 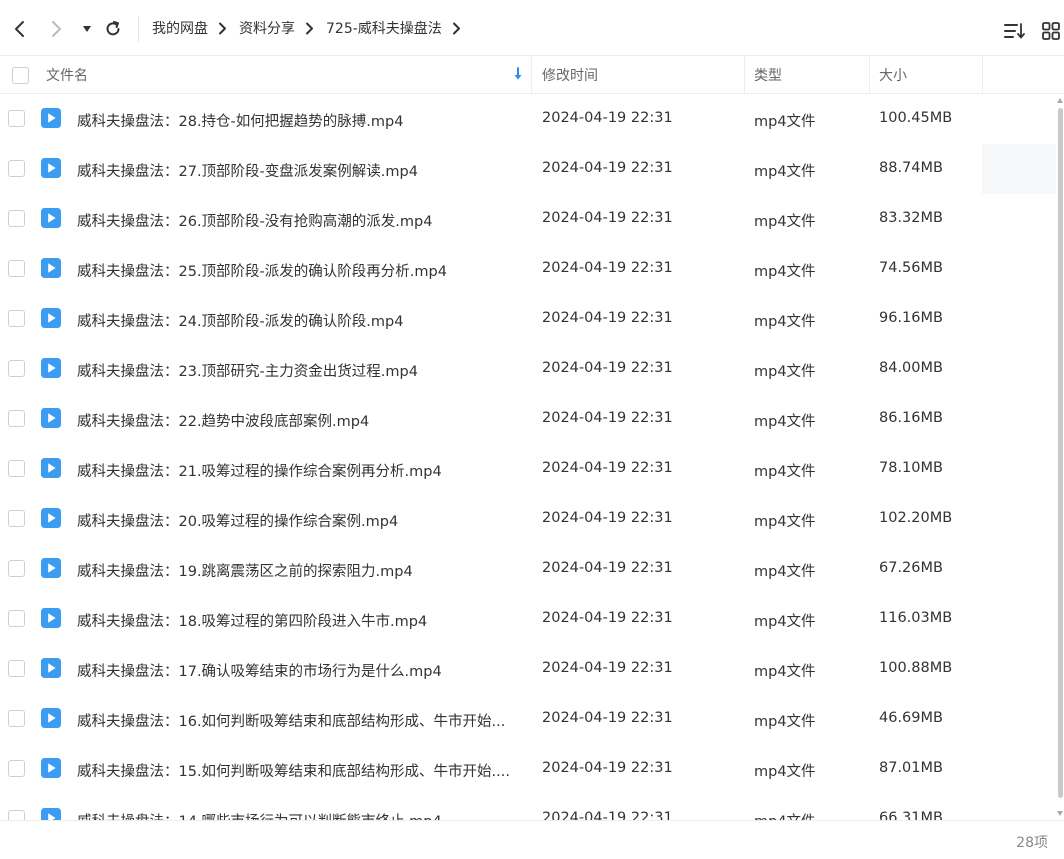 What do you see at coordinates (384, 28) in the screenshot?
I see `breadcrumb-item-current-folder: 725-威科夫操盘法` at bounding box center [384, 28].